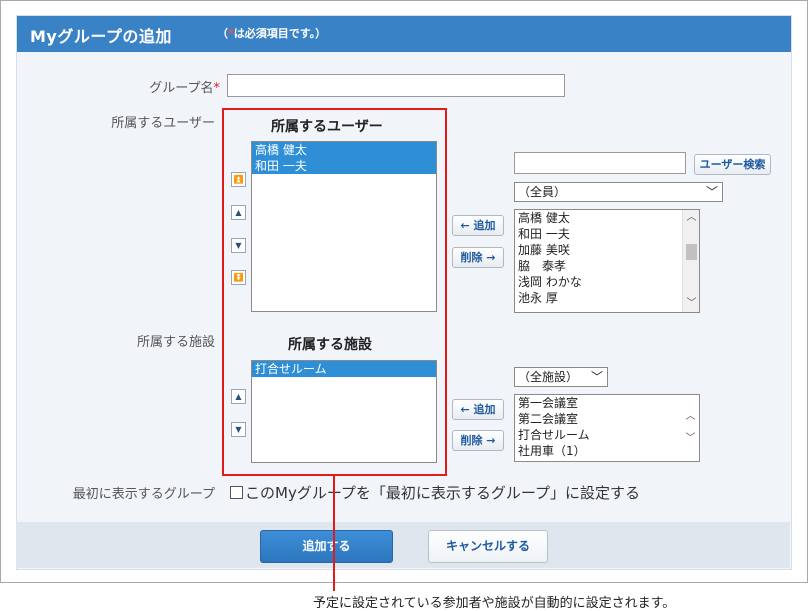 This screenshot has width=808, height=611. I want to click on list-item: 浅岡 わかな, so click(607, 282).